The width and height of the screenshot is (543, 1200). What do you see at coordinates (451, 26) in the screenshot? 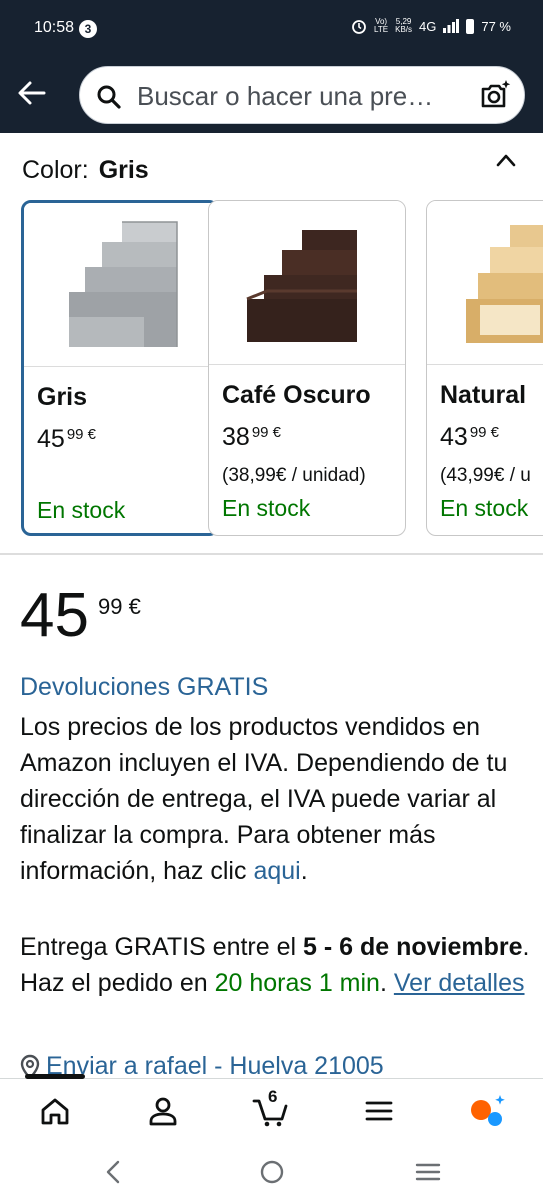
I see `signal-icon` at bounding box center [451, 26].